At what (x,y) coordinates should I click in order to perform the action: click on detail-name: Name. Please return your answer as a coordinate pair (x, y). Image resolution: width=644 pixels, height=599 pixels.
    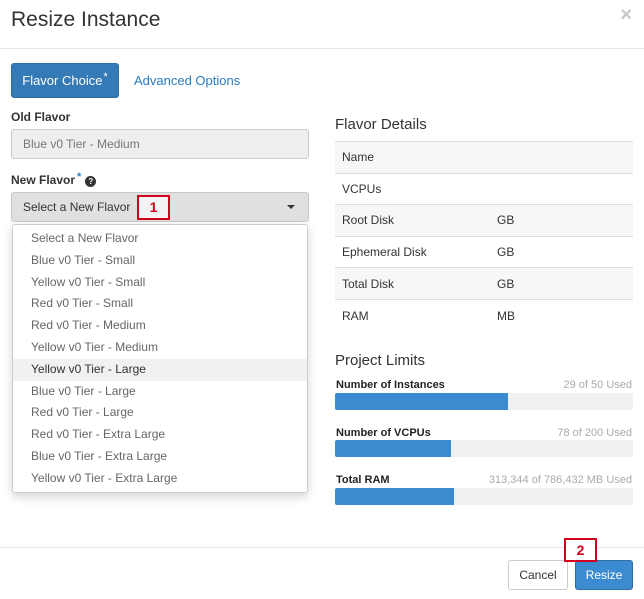
    Looking at the image, I should click on (413, 157).